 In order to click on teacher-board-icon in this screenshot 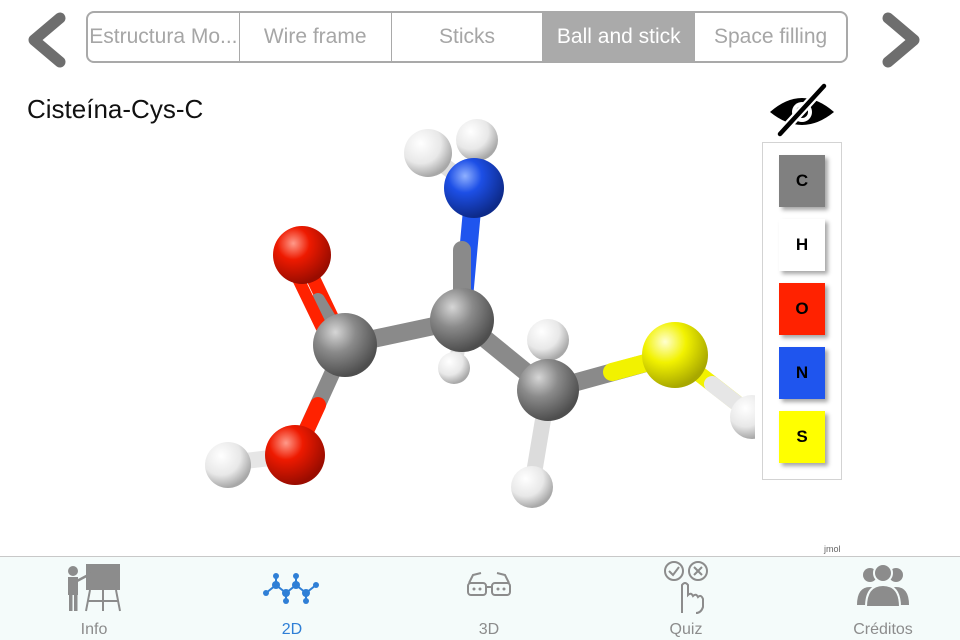, I will do `click(94, 588)`.